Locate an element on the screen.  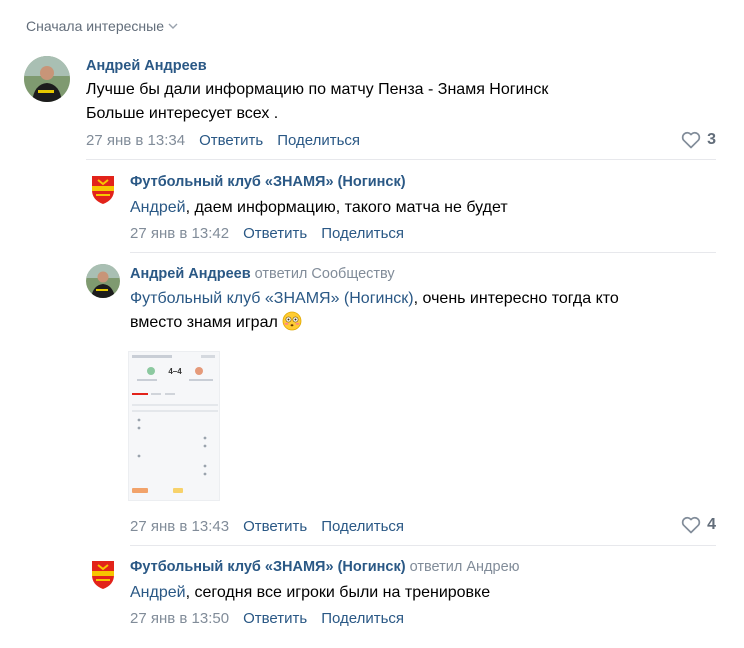
replied-to: ответил Сообществу is located at coordinates (325, 274).